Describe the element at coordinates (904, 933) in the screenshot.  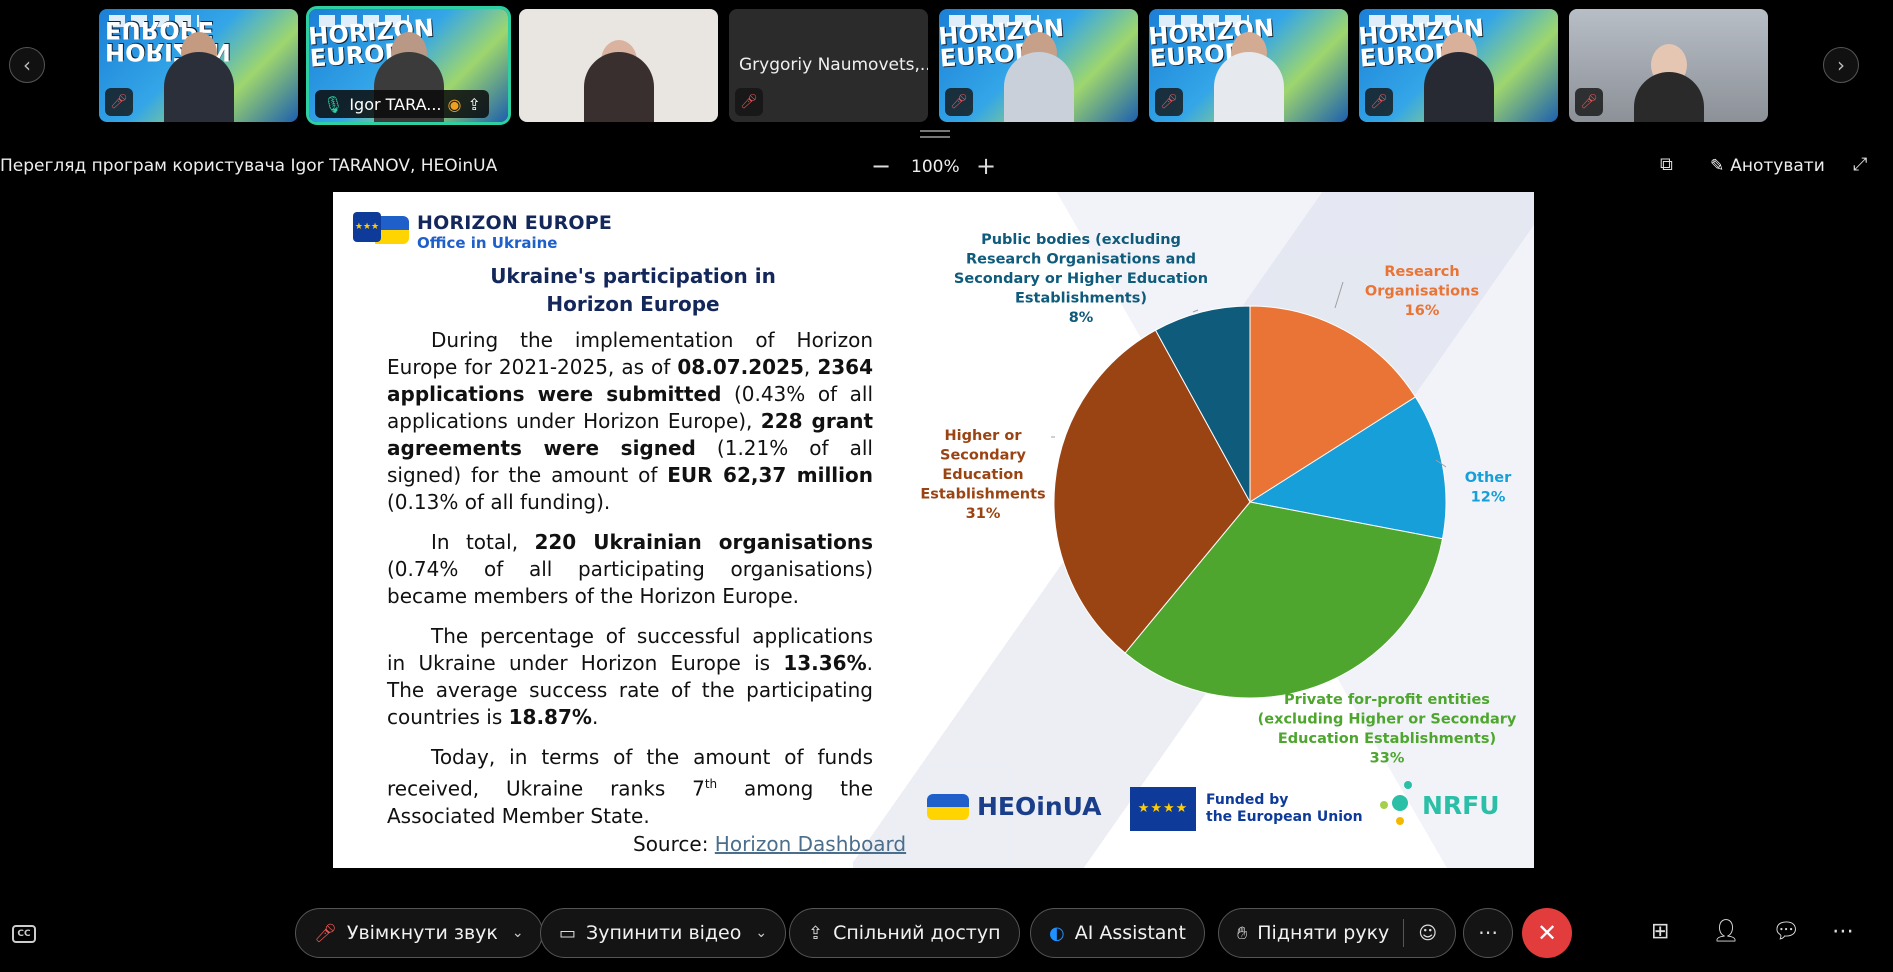
I see `share-button: ⇪ Спільний доступ` at that location.